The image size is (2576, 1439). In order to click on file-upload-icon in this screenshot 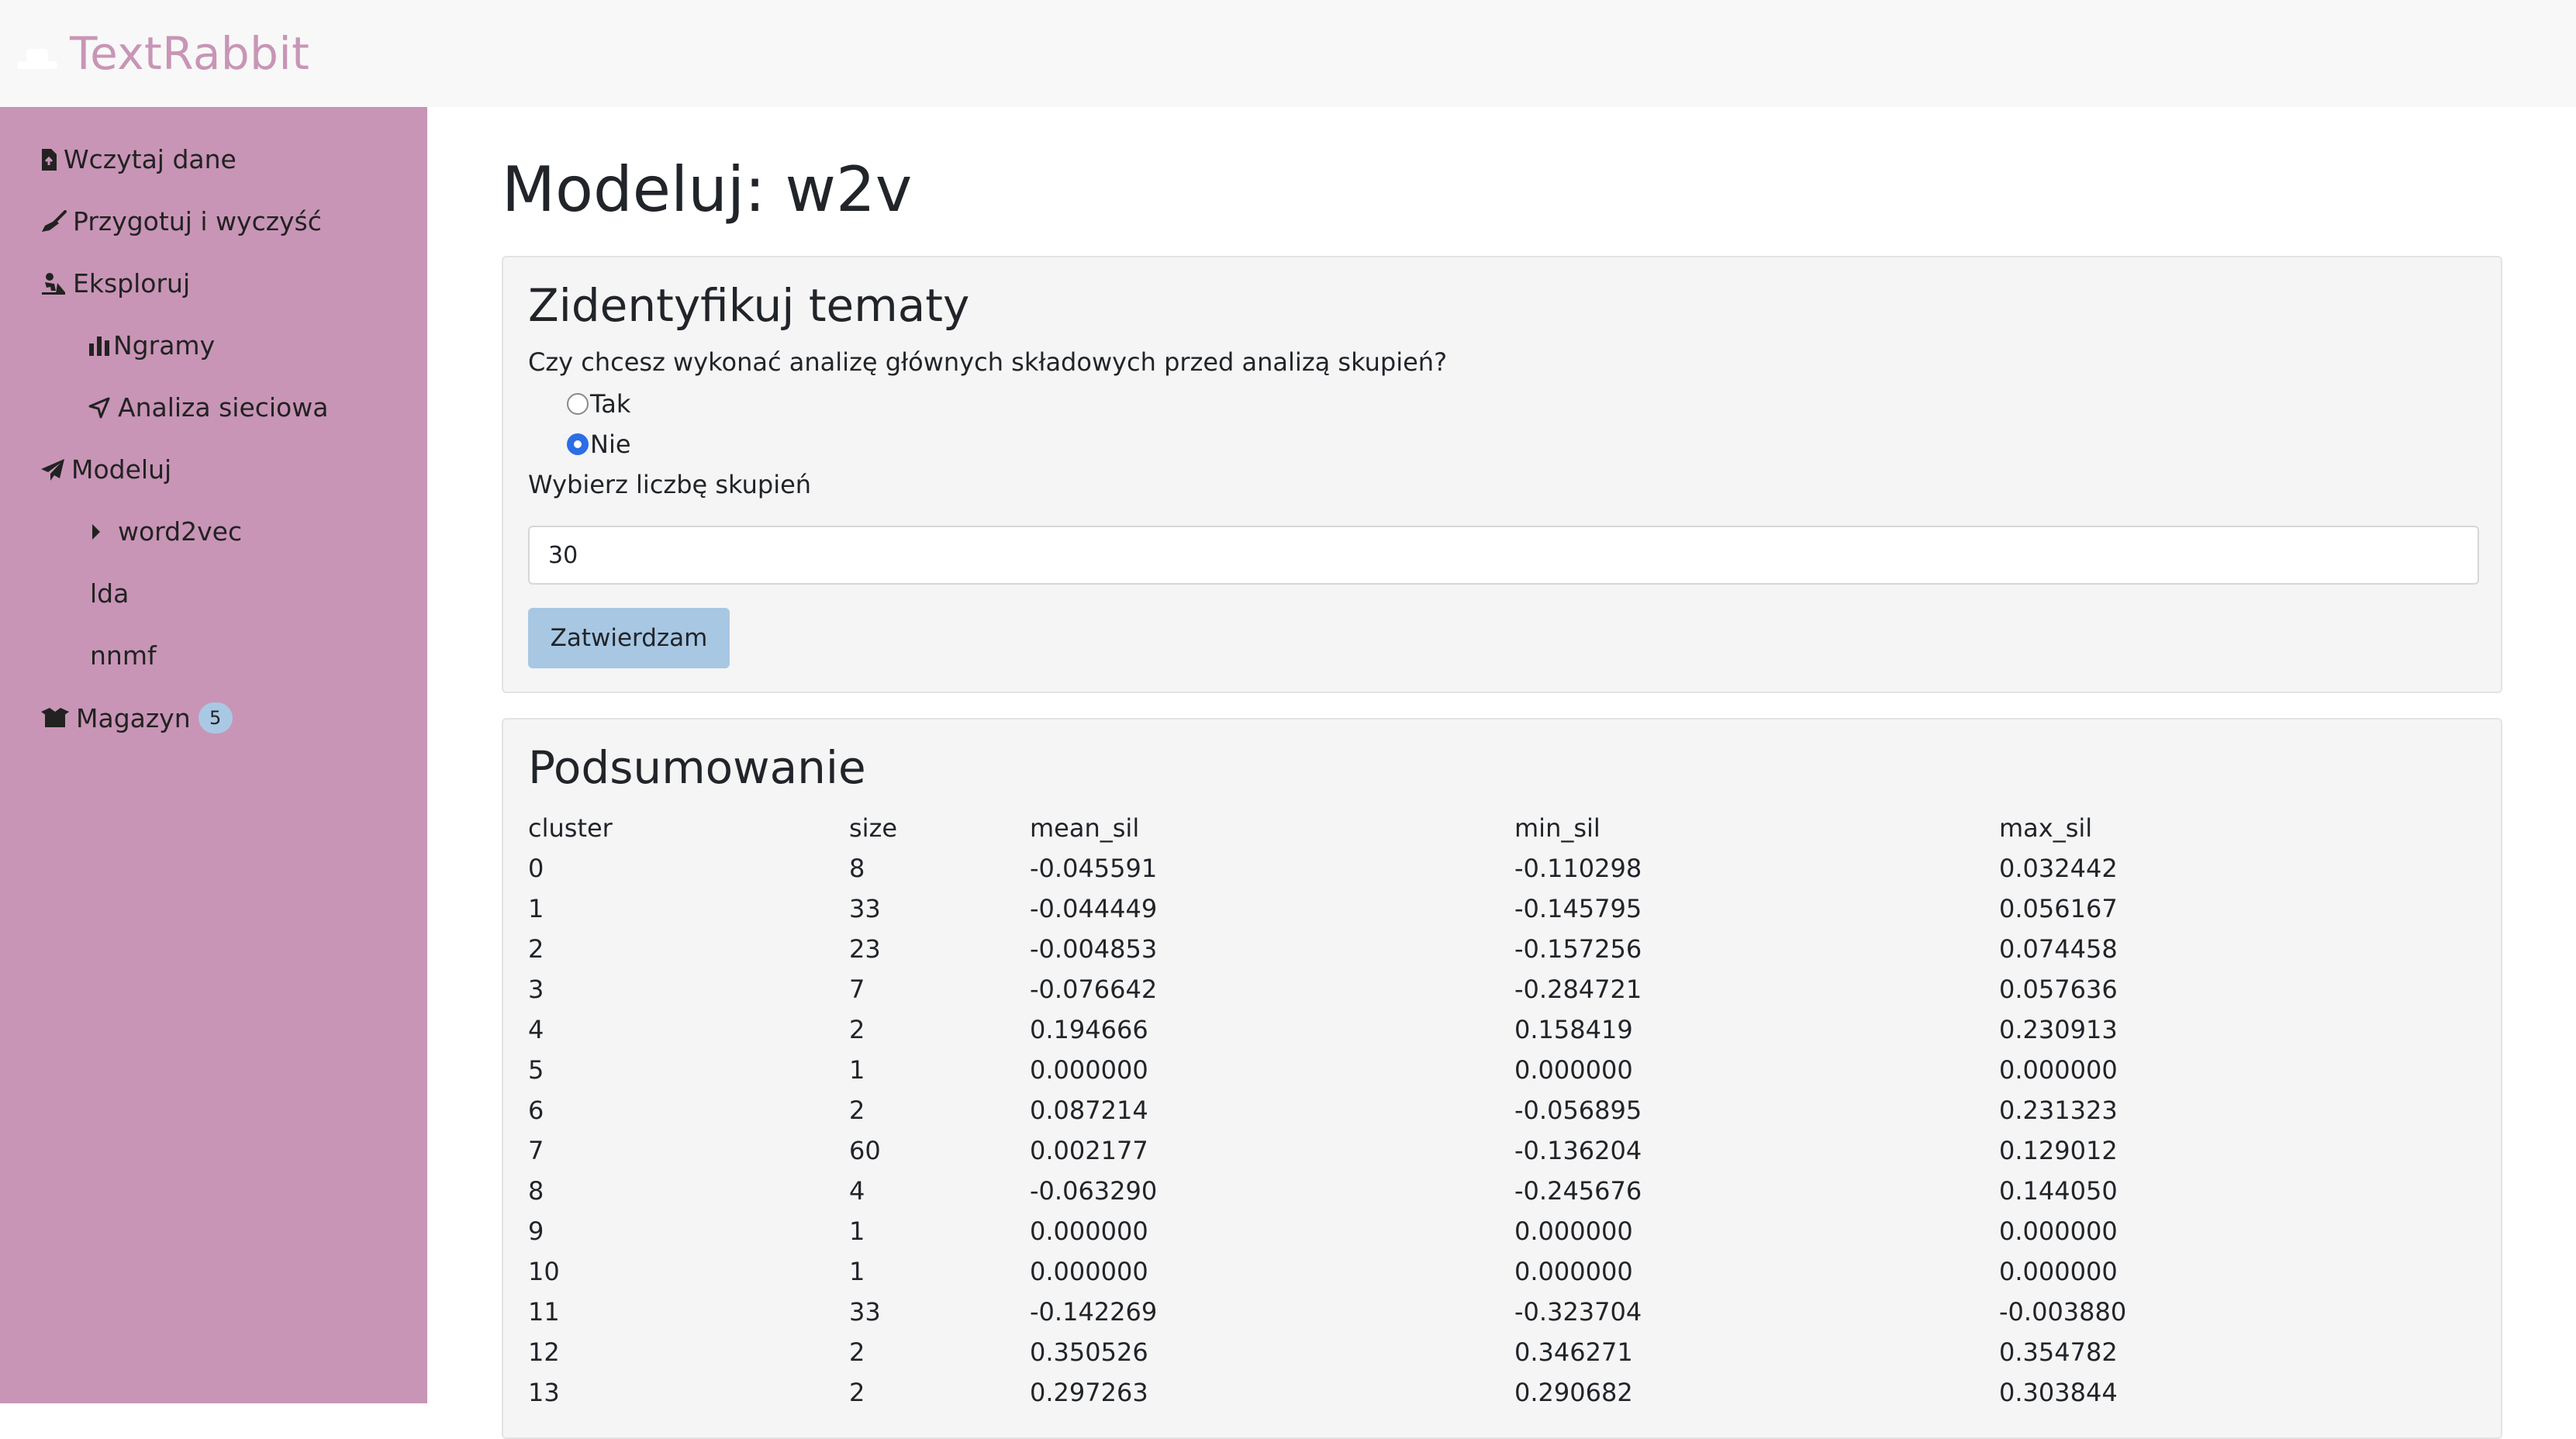, I will do `click(48, 159)`.